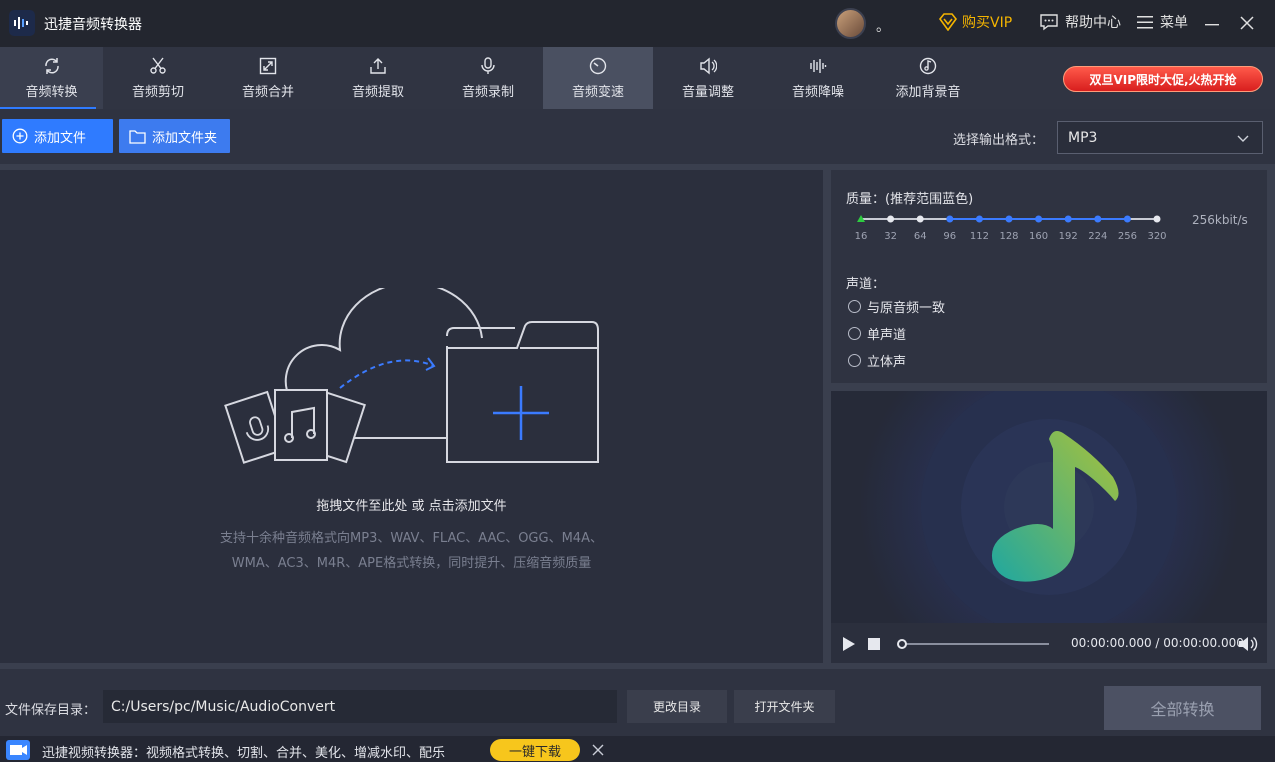  What do you see at coordinates (861, 236) in the screenshot?
I see `quality-tick-label: 16` at bounding box center [861, 236].